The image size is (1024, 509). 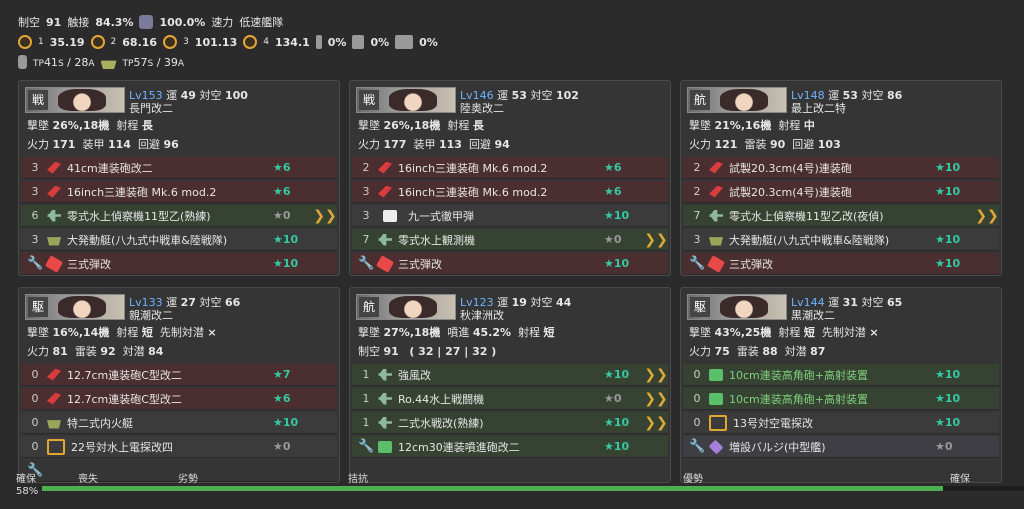 I want to click on equipment-slot: 0 13号対空電探改 ★10, so click(x=841, y=423).